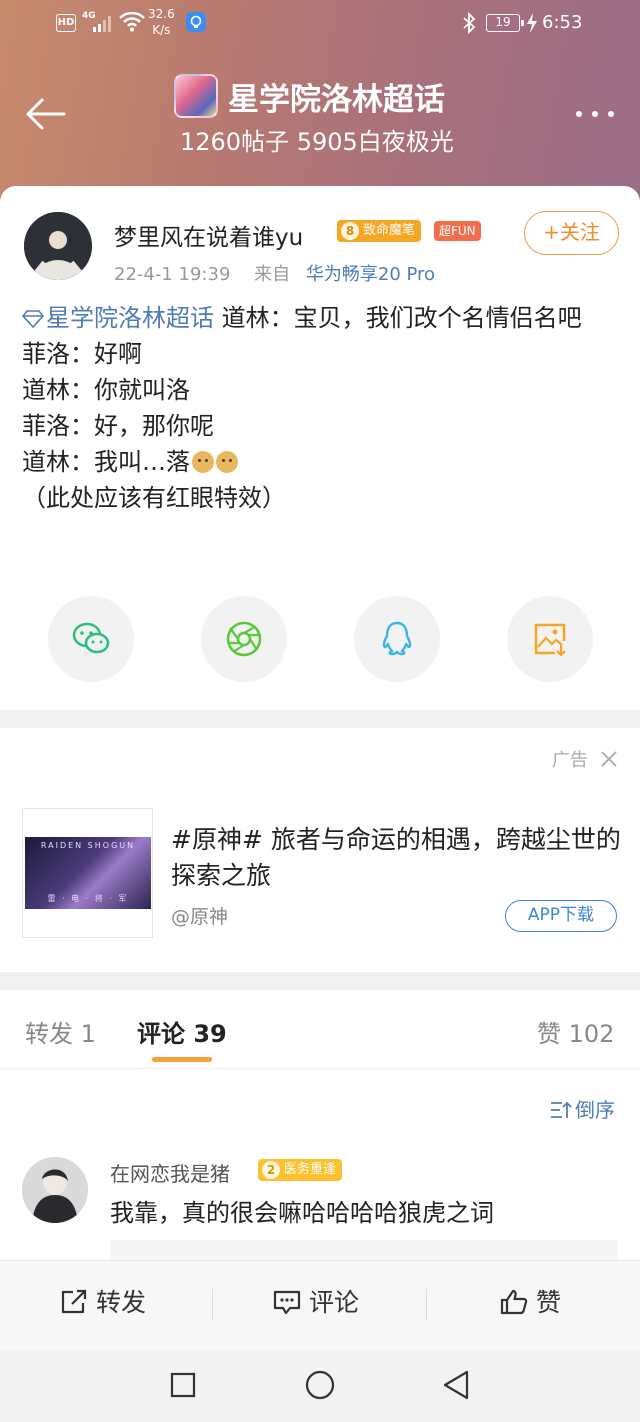 This screenshot has height=1422, width=640. I want to click on post-line: 星学院洛林超话 道林：宝贝，我们改个名情侣名吧, so click(322, 318).